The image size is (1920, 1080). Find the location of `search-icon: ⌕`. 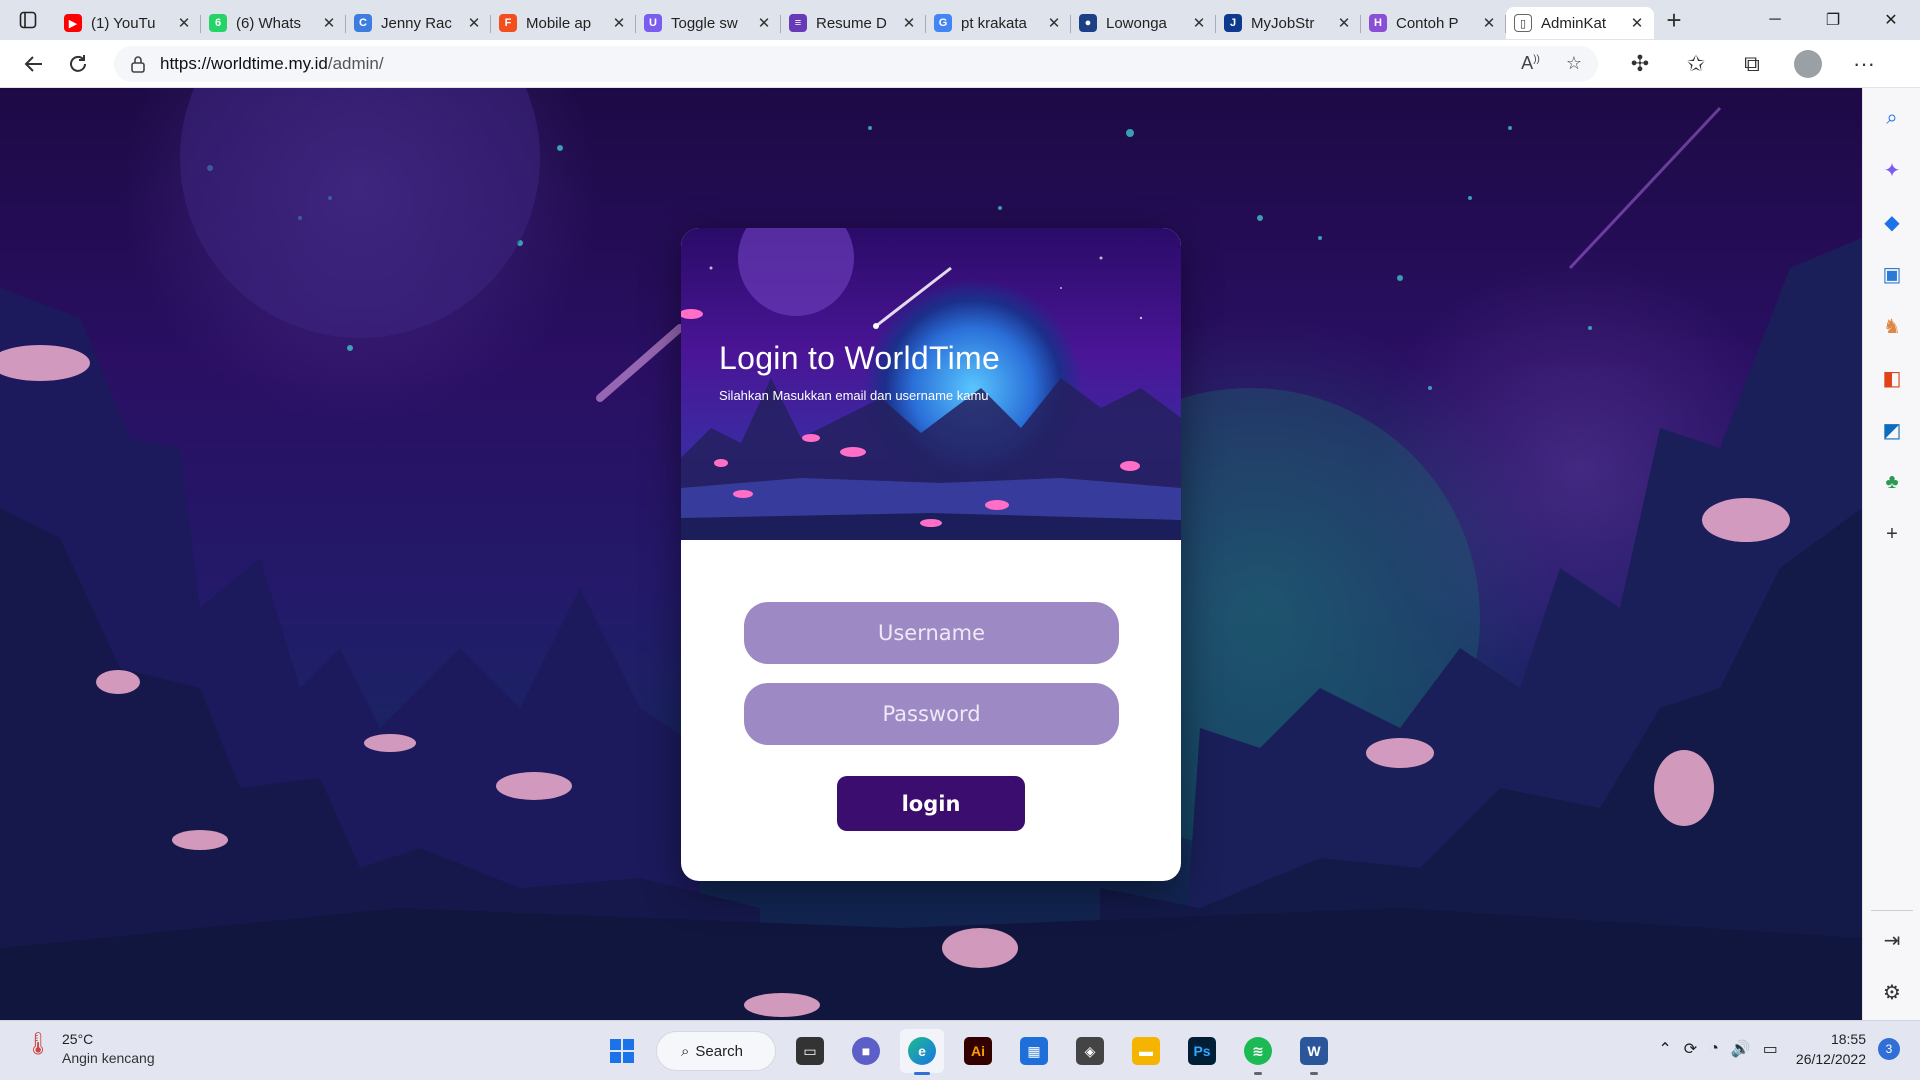

search-icon: ⌕ is located at coordinates (1892, 118).